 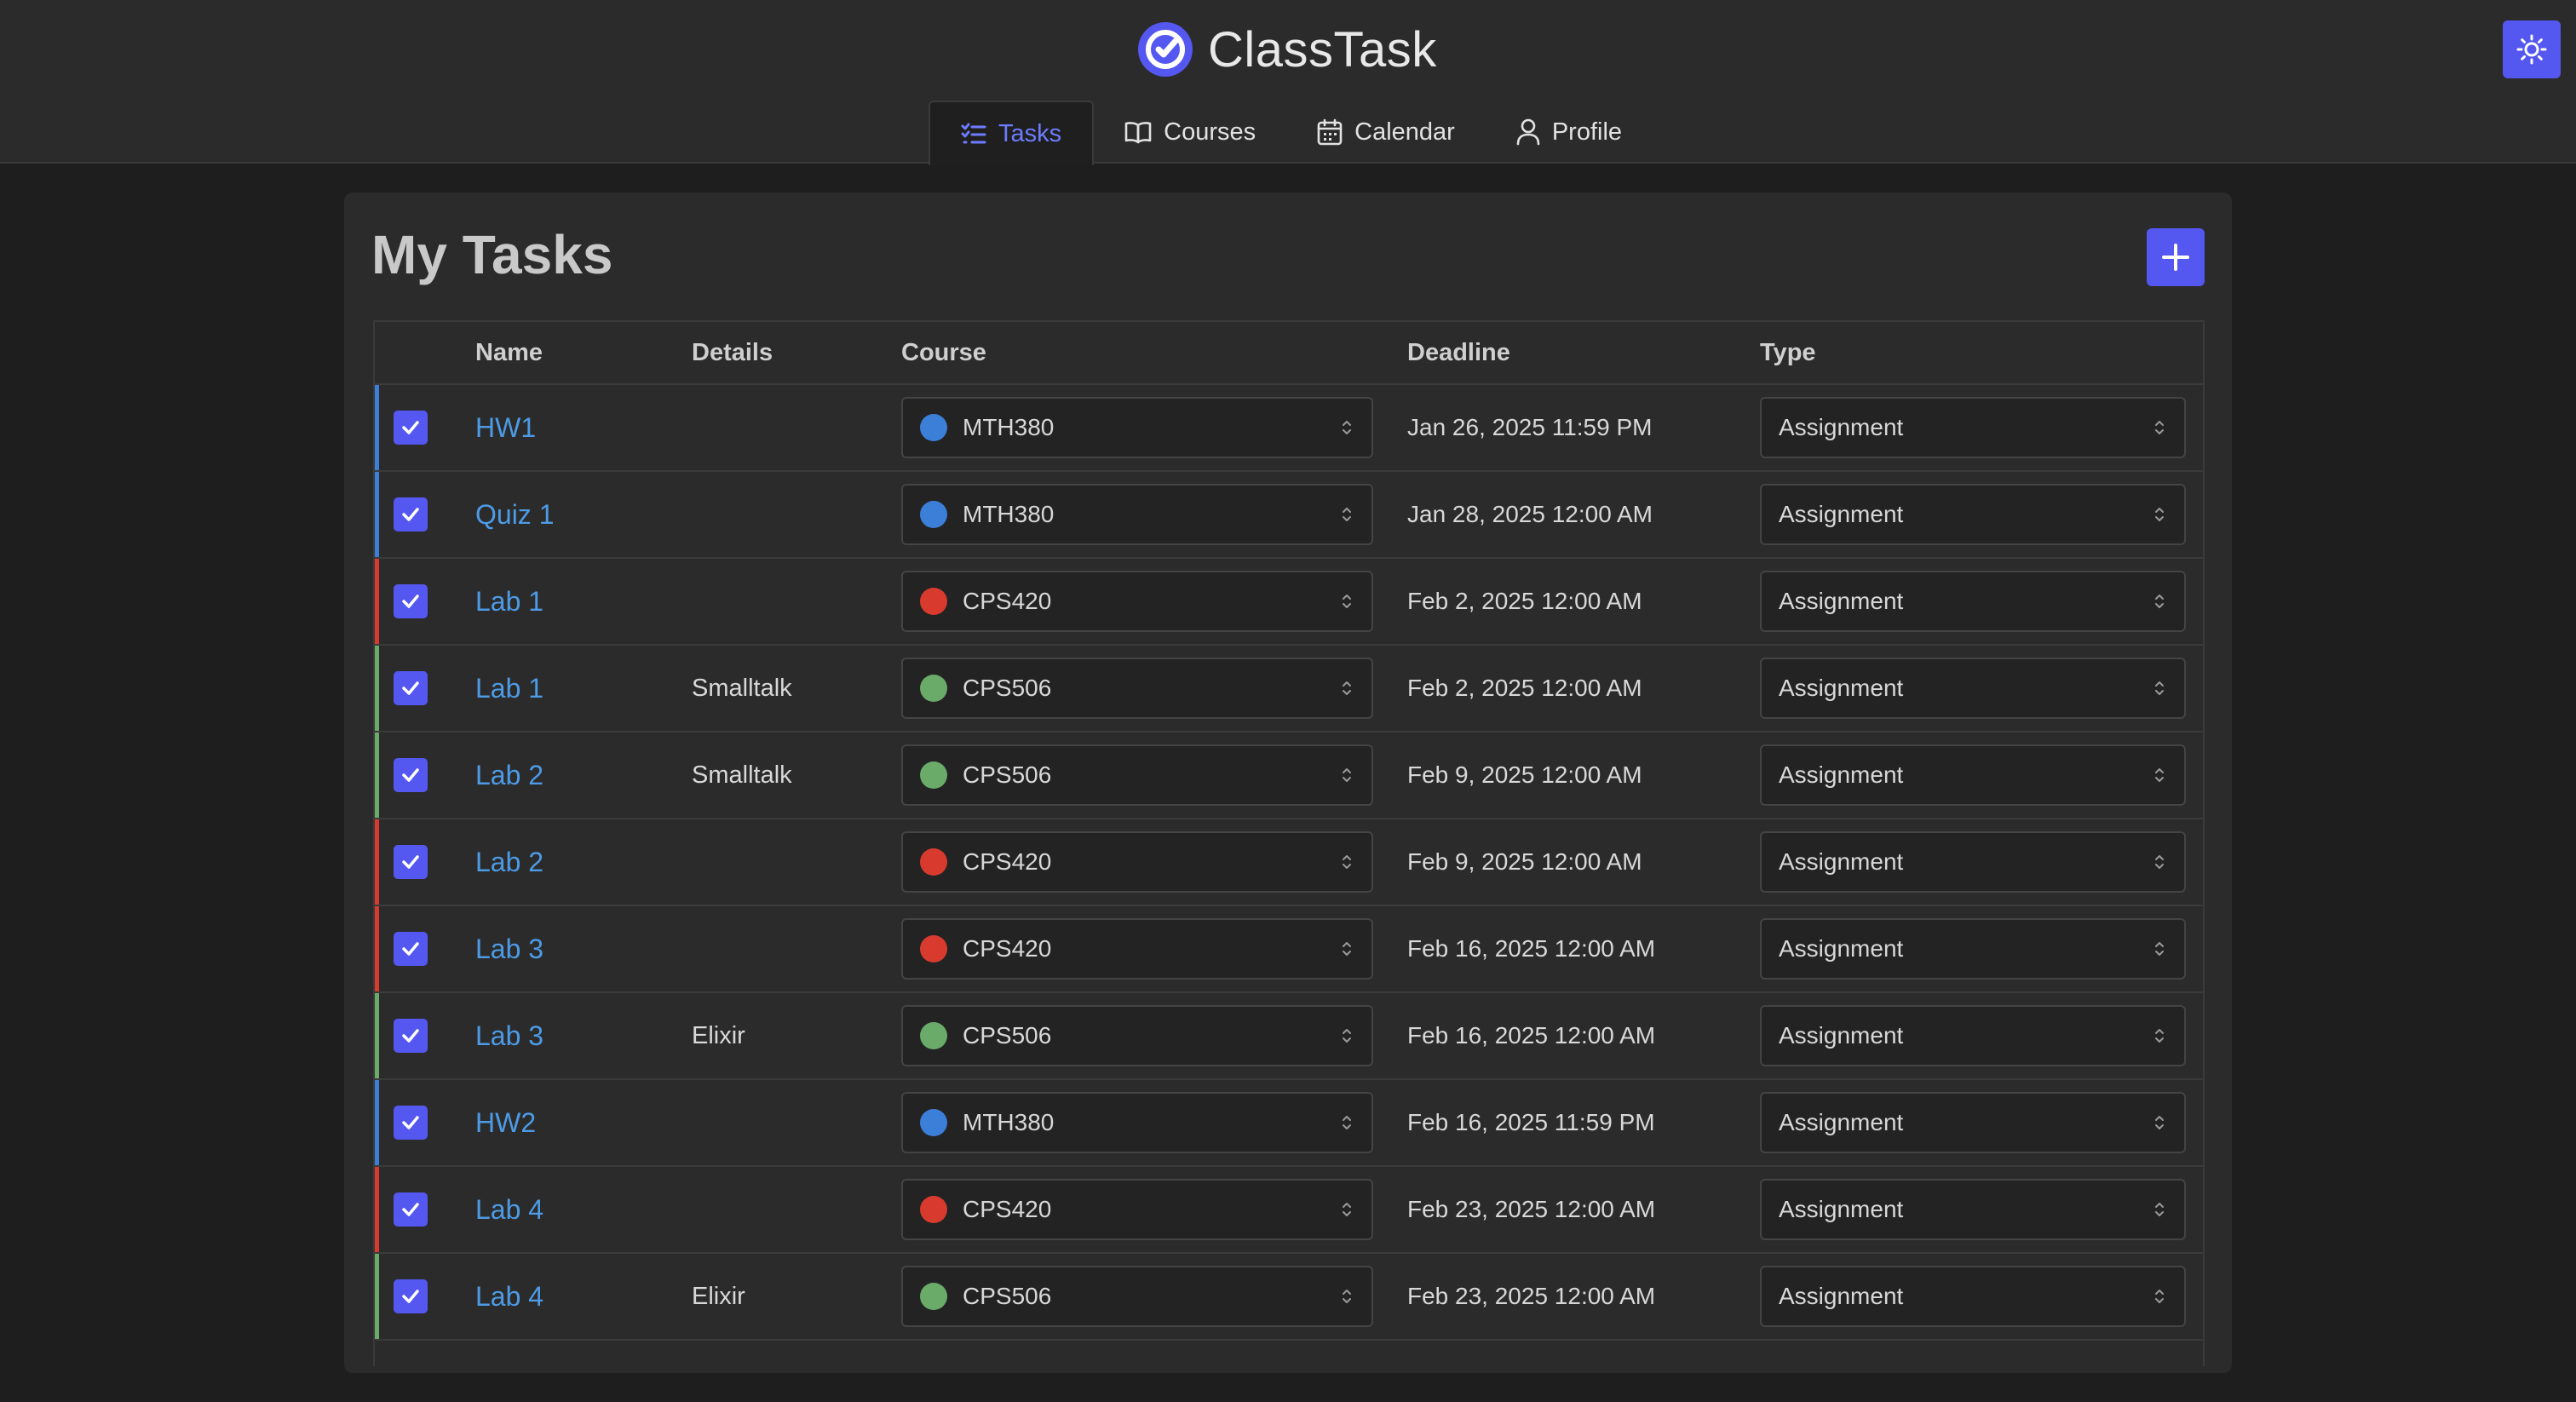 I want to click on task-list-icon, so click(x=973, y=133).